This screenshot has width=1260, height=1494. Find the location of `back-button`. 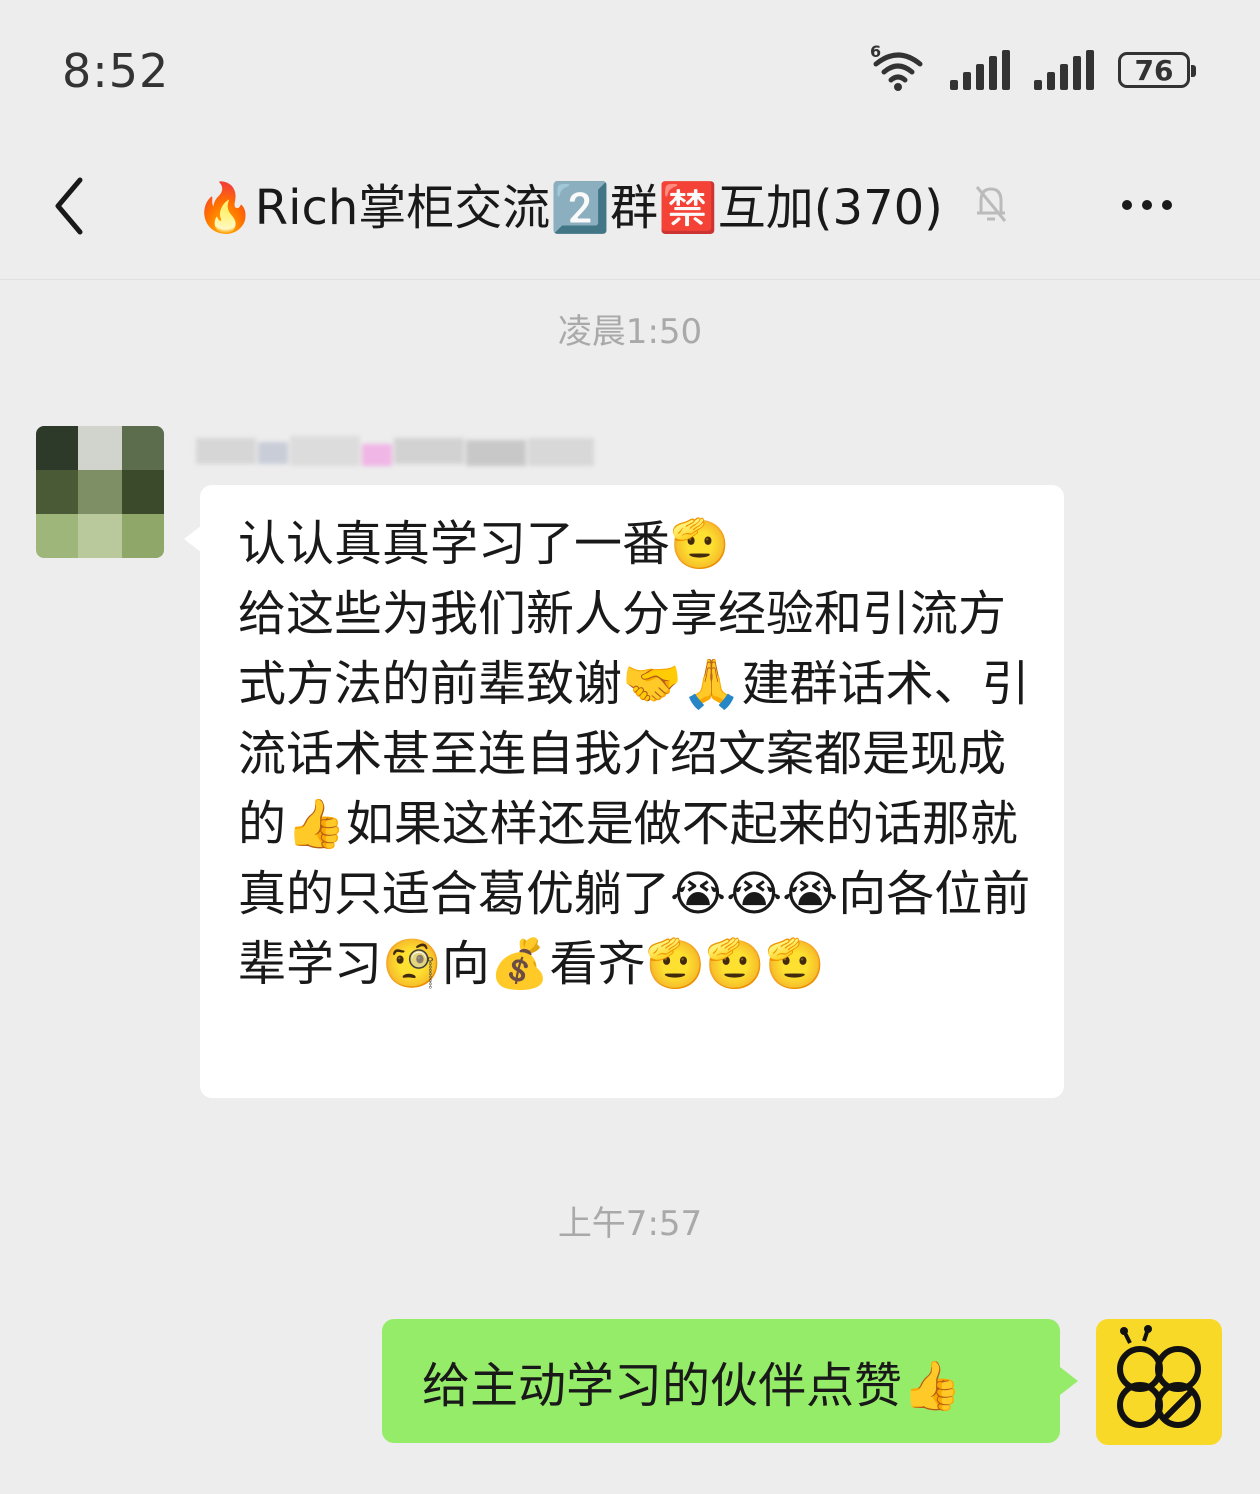

back-button is located at coordinates (75, 206).